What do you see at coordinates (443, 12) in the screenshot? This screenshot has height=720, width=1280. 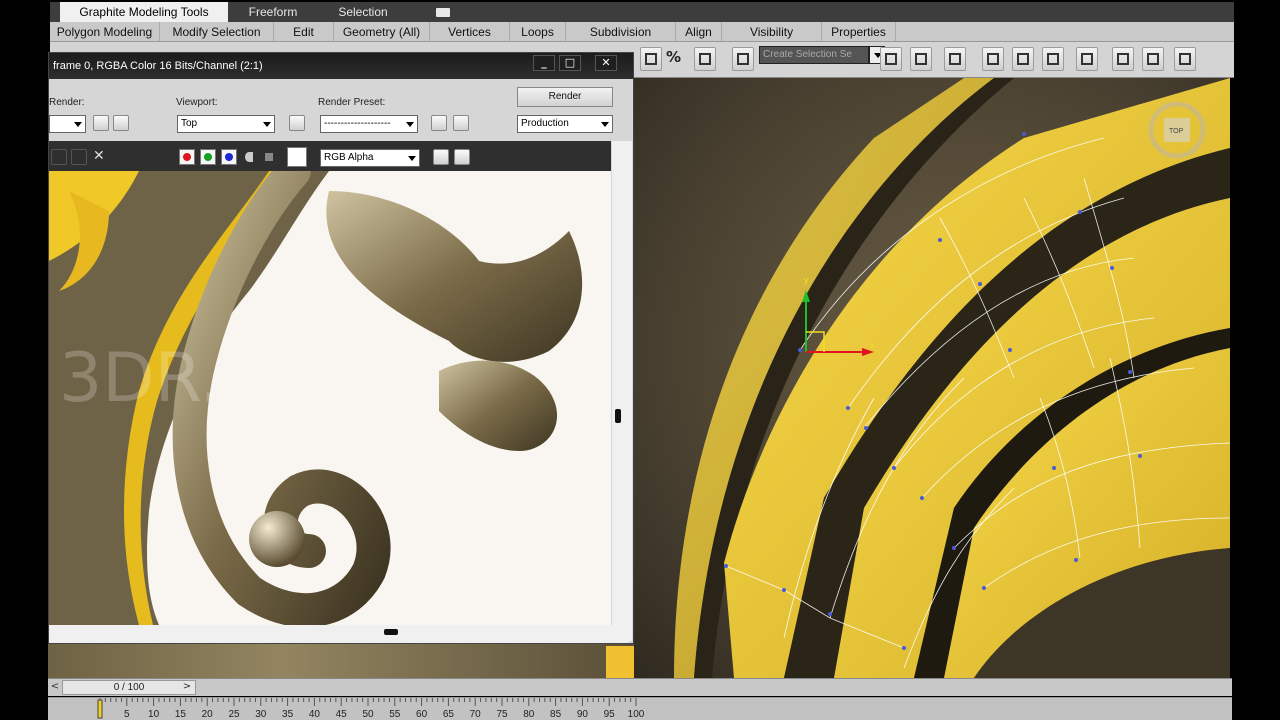 I see `ribbon-minimize-icon` at bounding box center [443, 12].